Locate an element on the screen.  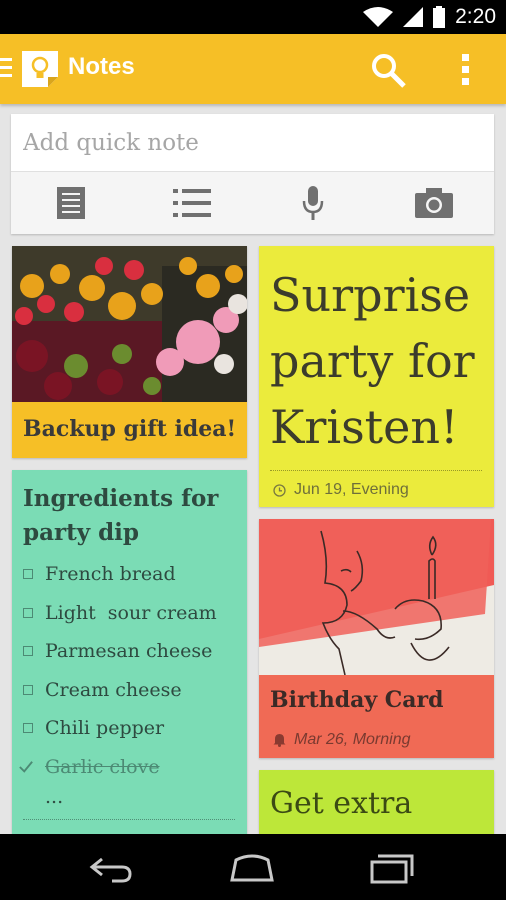
checklist-item-checked: Garlic clove is located at coordinates (131, 767).